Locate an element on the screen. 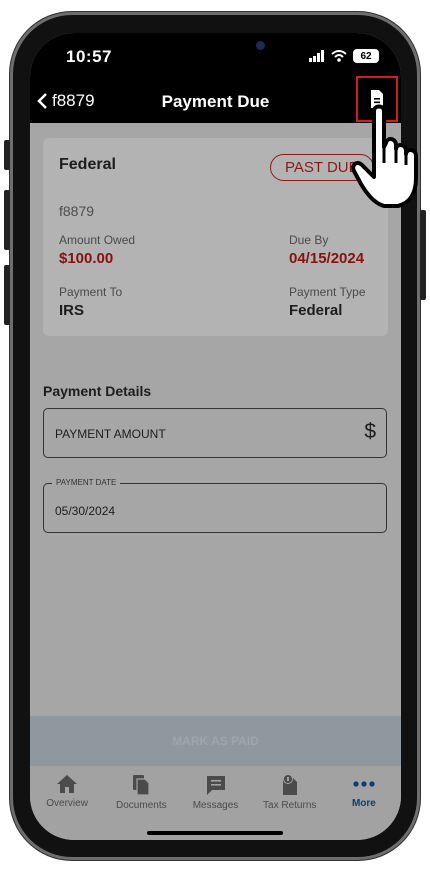 Image resolution: width=430 pixels, height=873 pixels. payment-date-value: 05/30/2024 is located at coordinates (85, 511).